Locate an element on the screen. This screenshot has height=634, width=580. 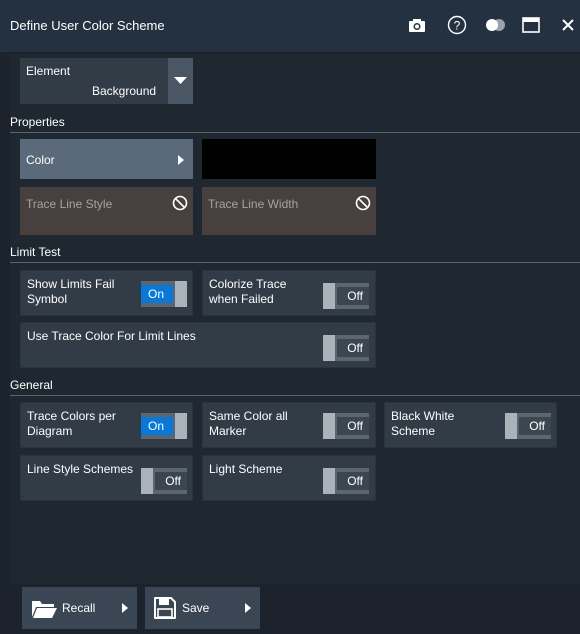
black-white-scheme-label: Black White Scheme is located at coordinates (423, 423).